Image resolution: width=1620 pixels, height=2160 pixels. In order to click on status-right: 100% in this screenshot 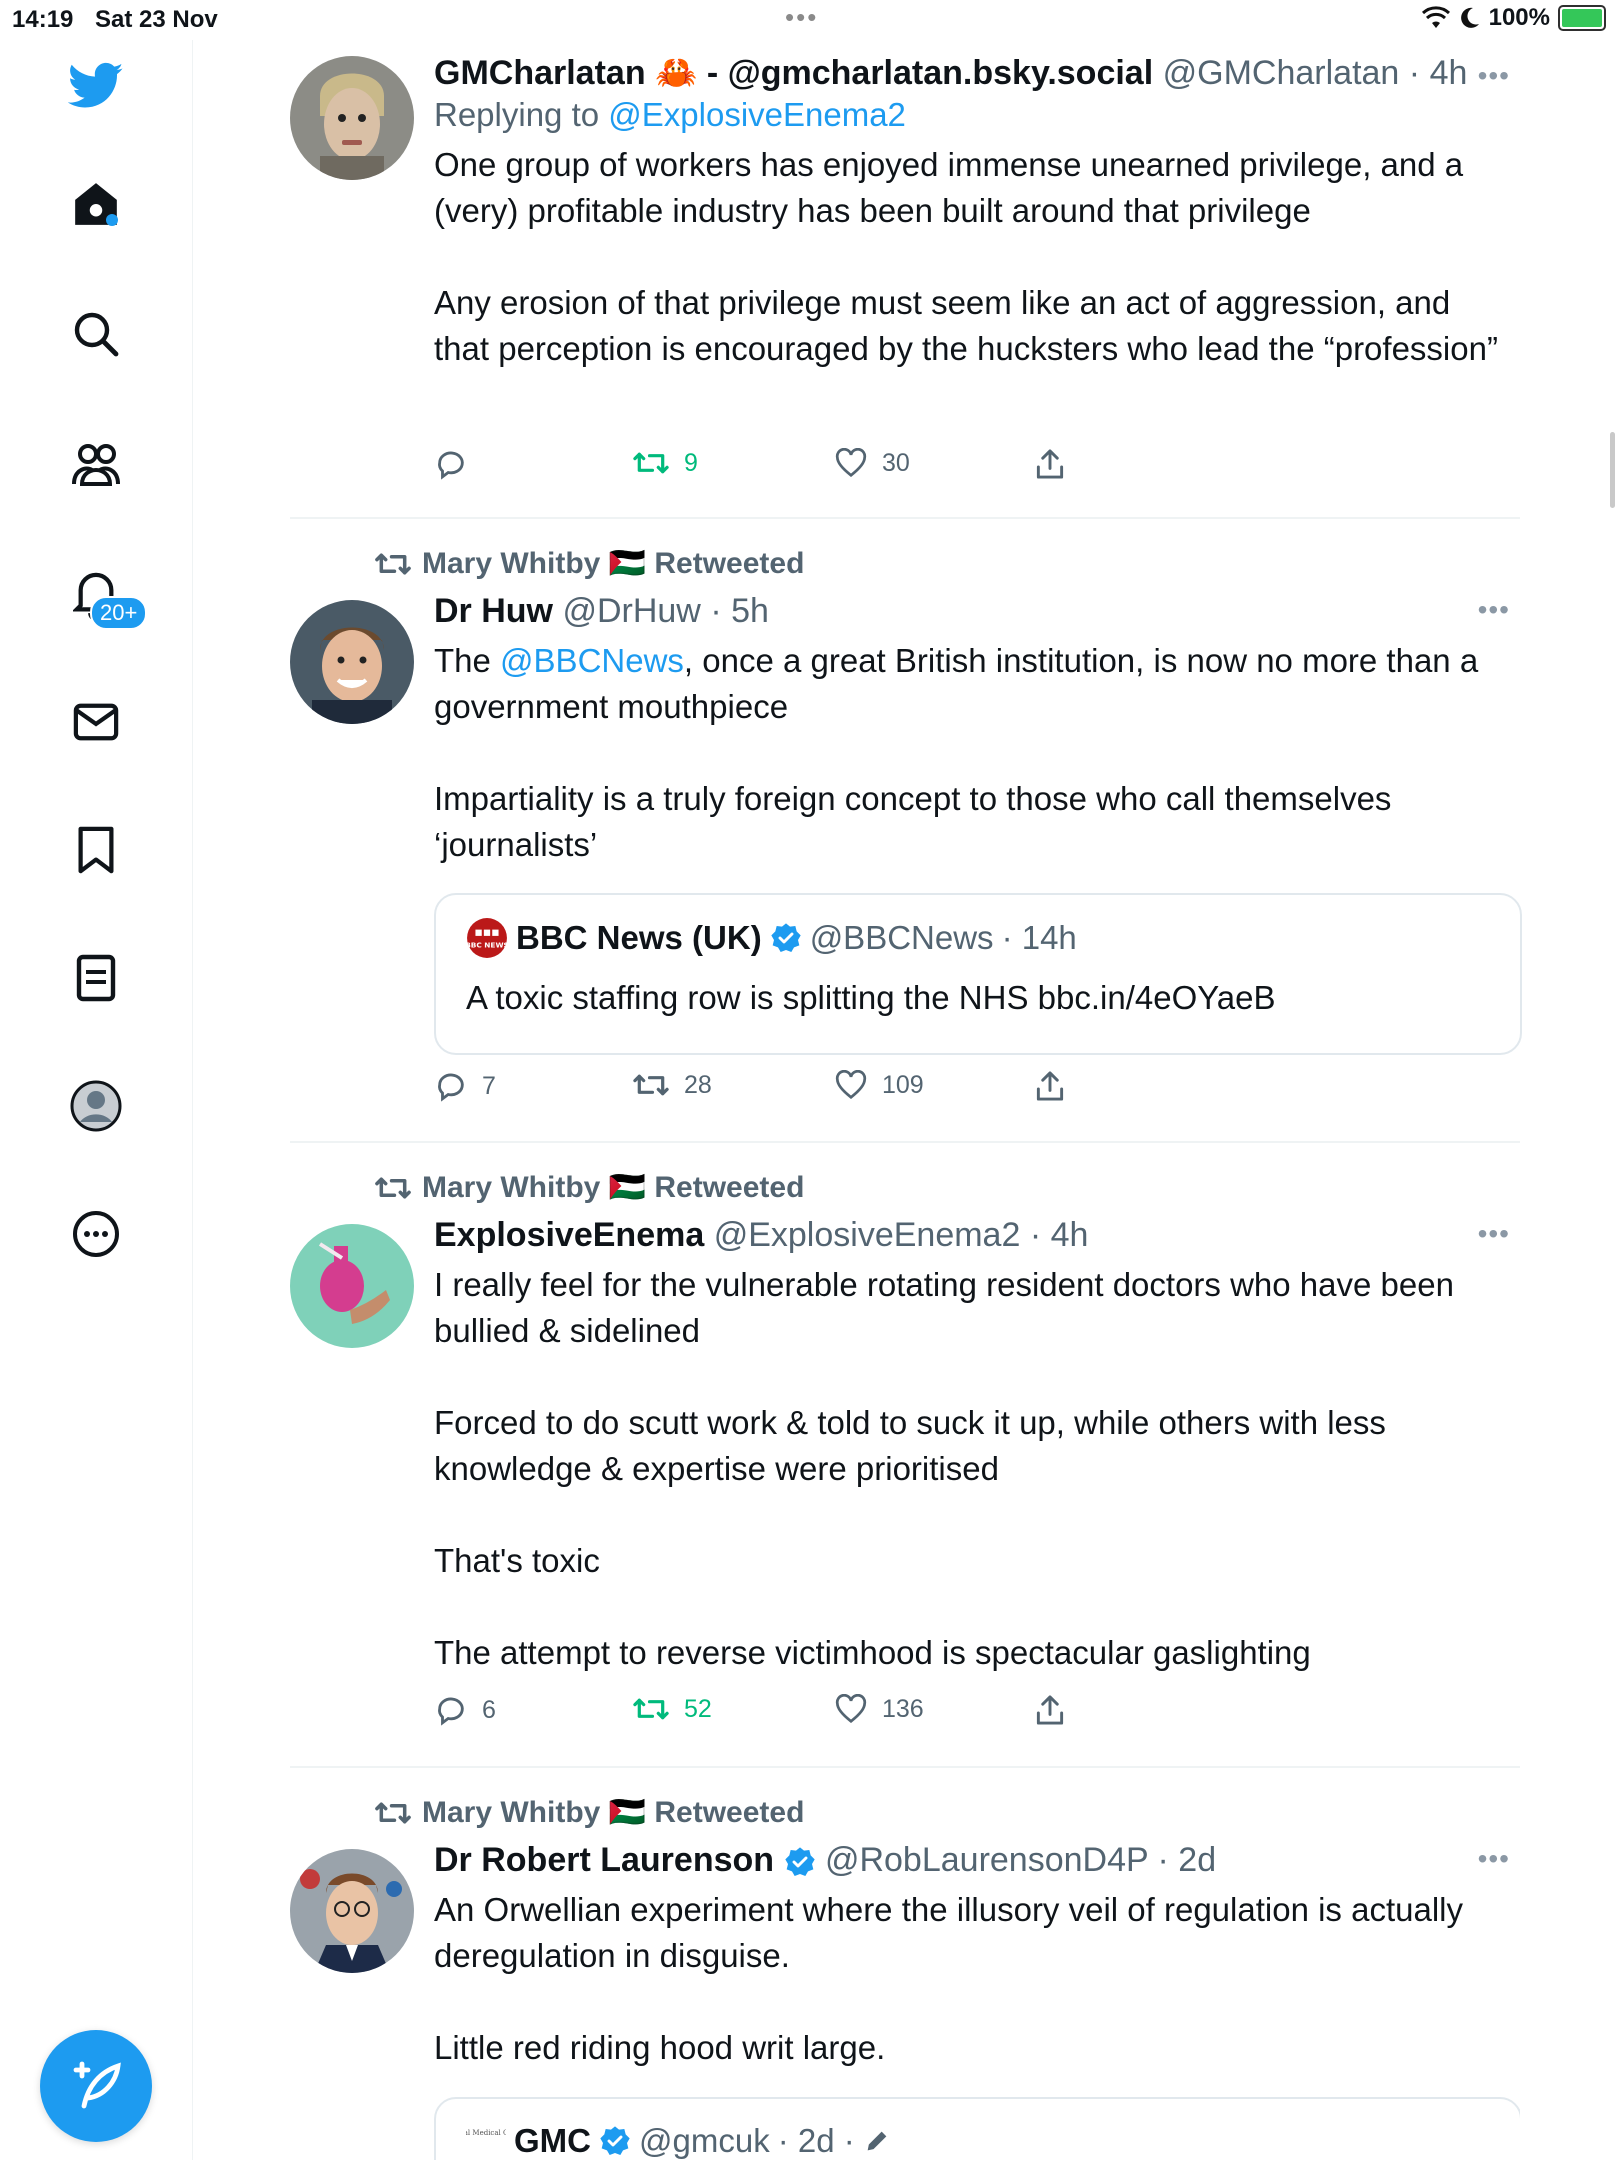, I will do `click(1513, 18)`.